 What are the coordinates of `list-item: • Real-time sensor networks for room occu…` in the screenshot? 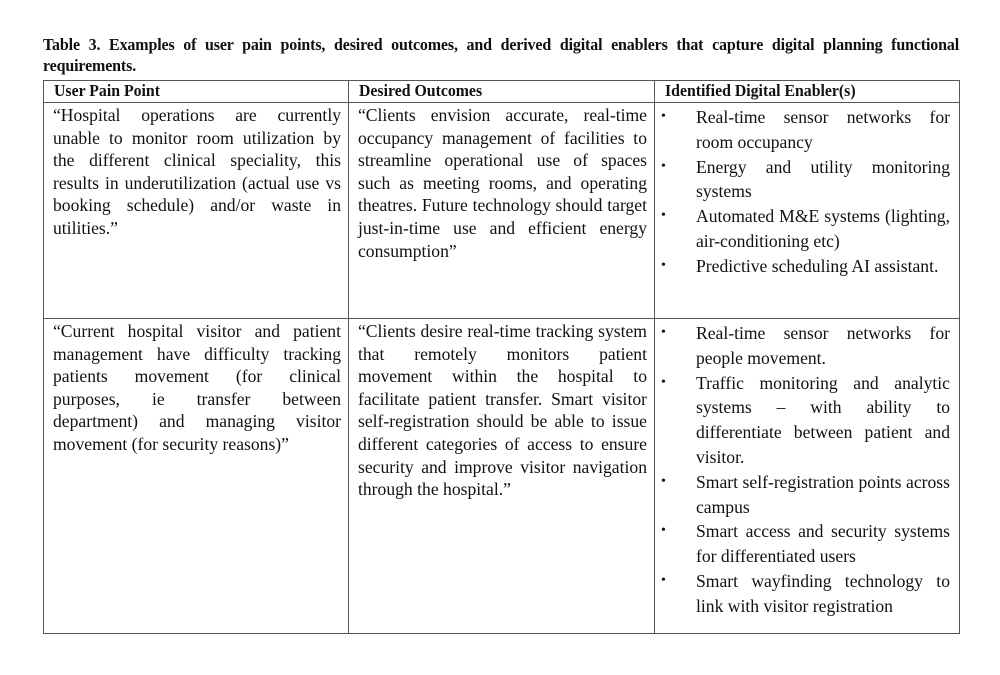 It's located at (802, 130).